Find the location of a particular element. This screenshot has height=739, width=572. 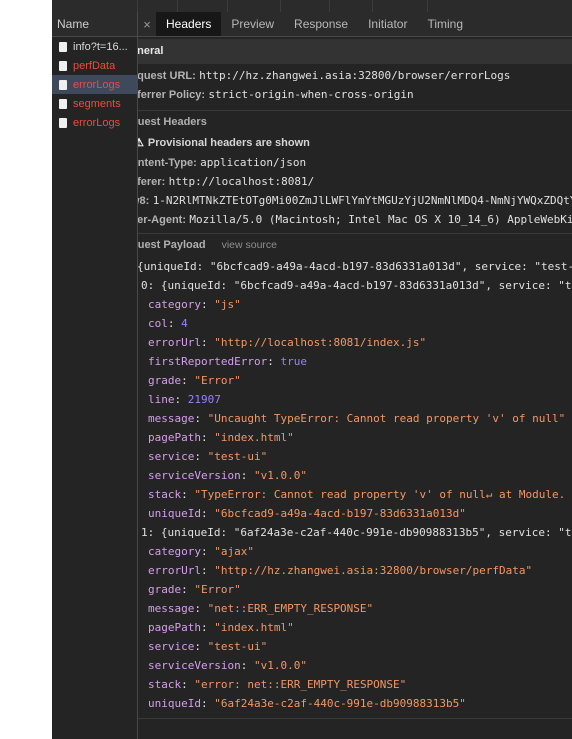

payload-key: uniqueId is located at coordinates (174, 703).